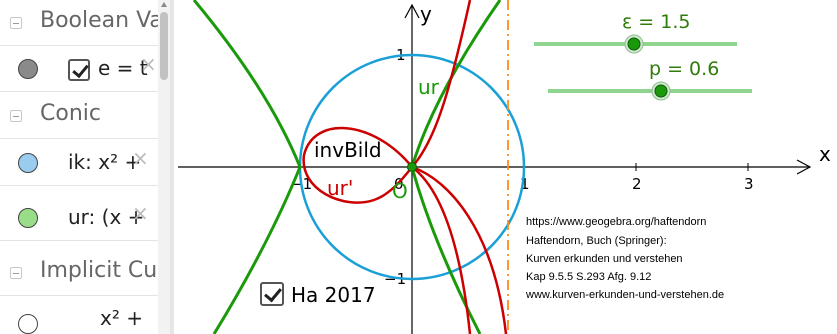 The width and height of the screenshot is (837, 334). Describe the element at coordinates (101, 20) in the screenshot. I see `group-title: Boolean Va` at that location.